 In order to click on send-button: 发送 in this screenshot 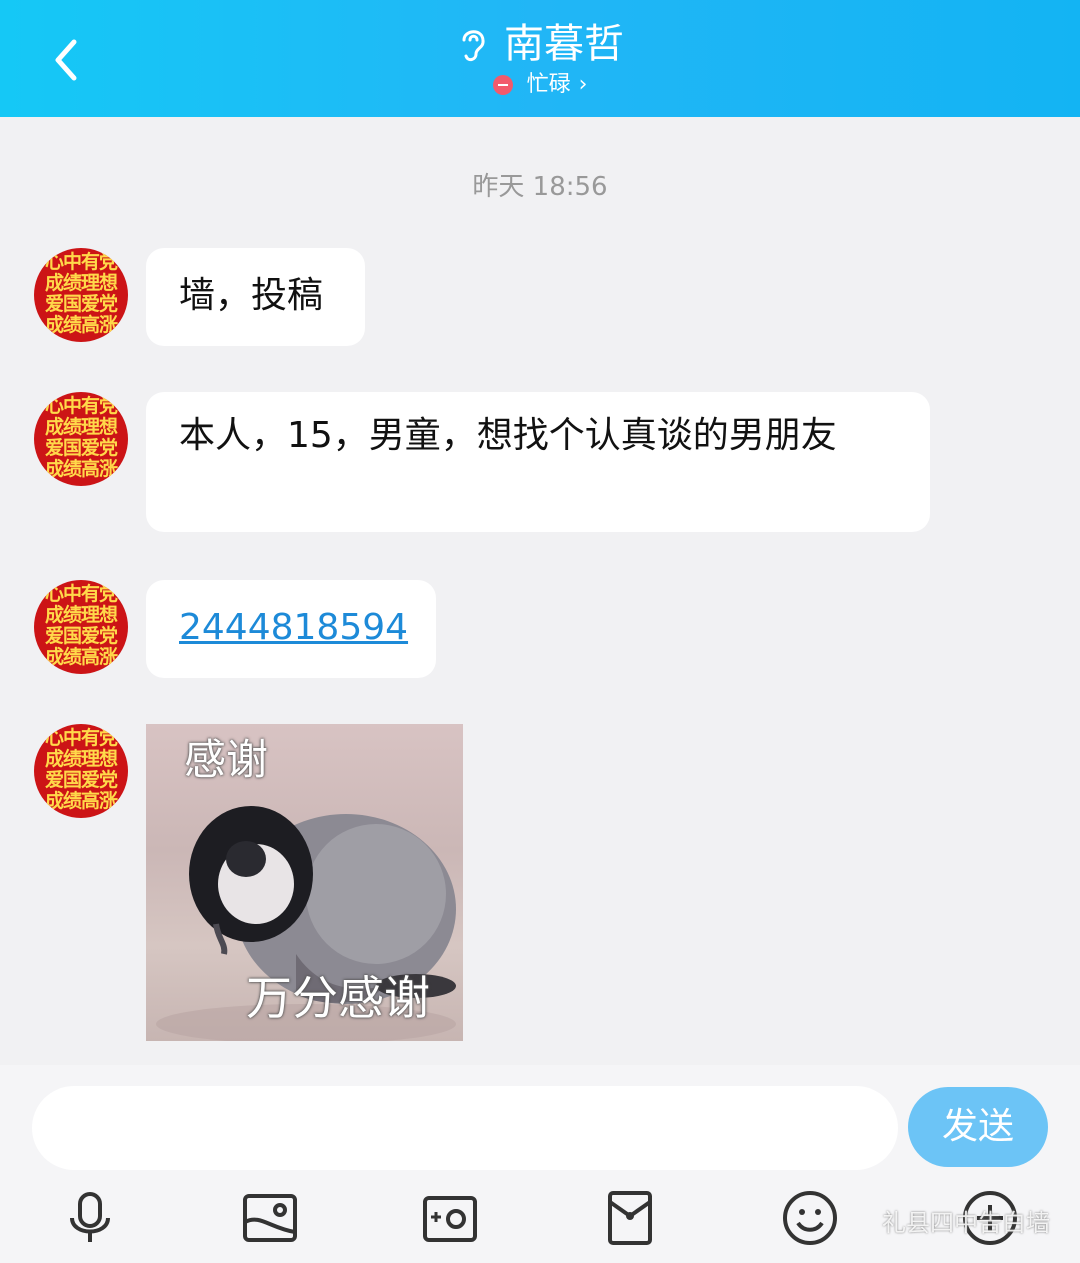, I will do `click(978, 1127)`.